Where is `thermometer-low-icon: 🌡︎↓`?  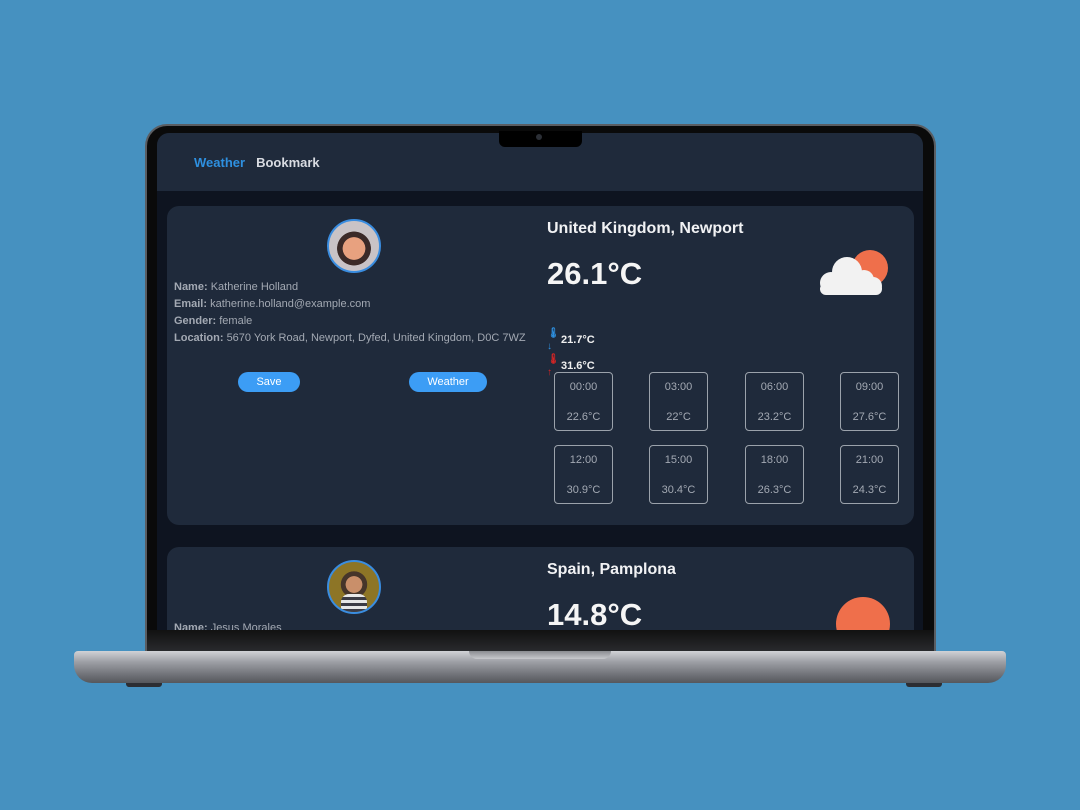 thermometer-low-icon: 🌡︎↓ is located at coordinates (553, 340).